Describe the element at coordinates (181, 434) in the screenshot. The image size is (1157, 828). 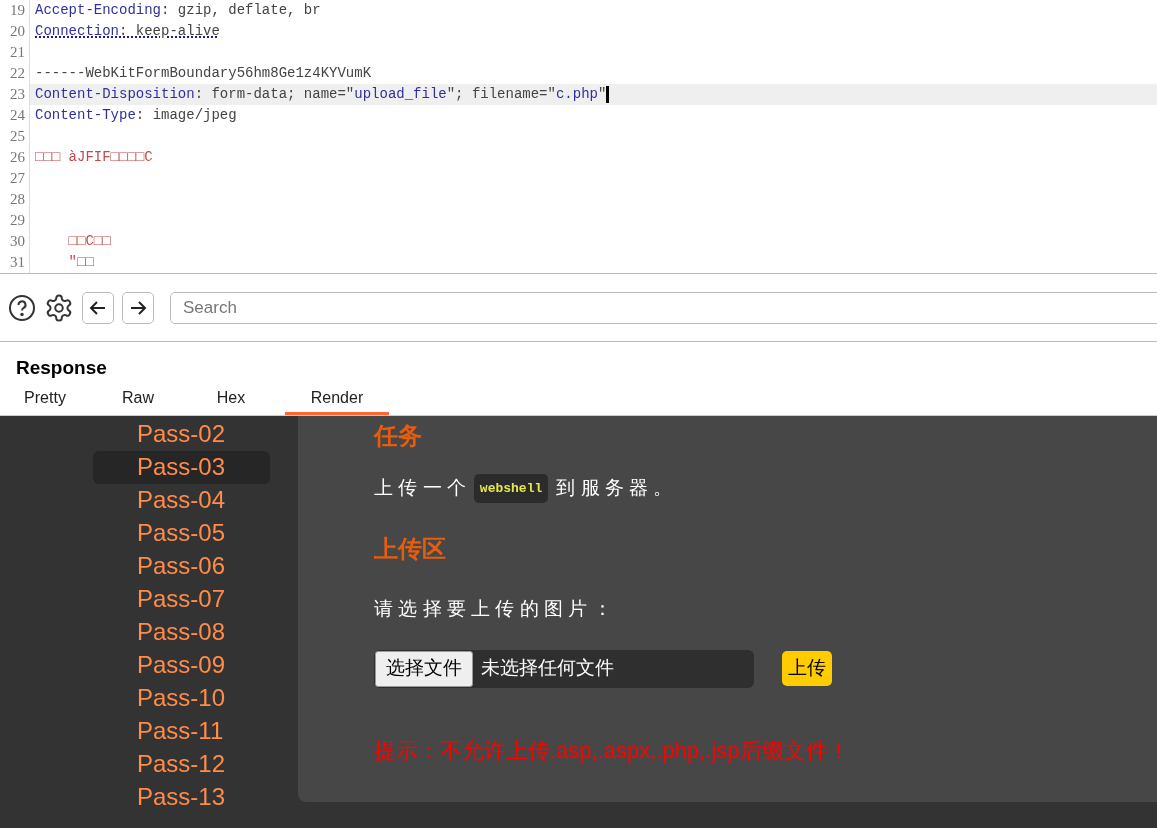
I see `level-item: Pass-02` at that location.